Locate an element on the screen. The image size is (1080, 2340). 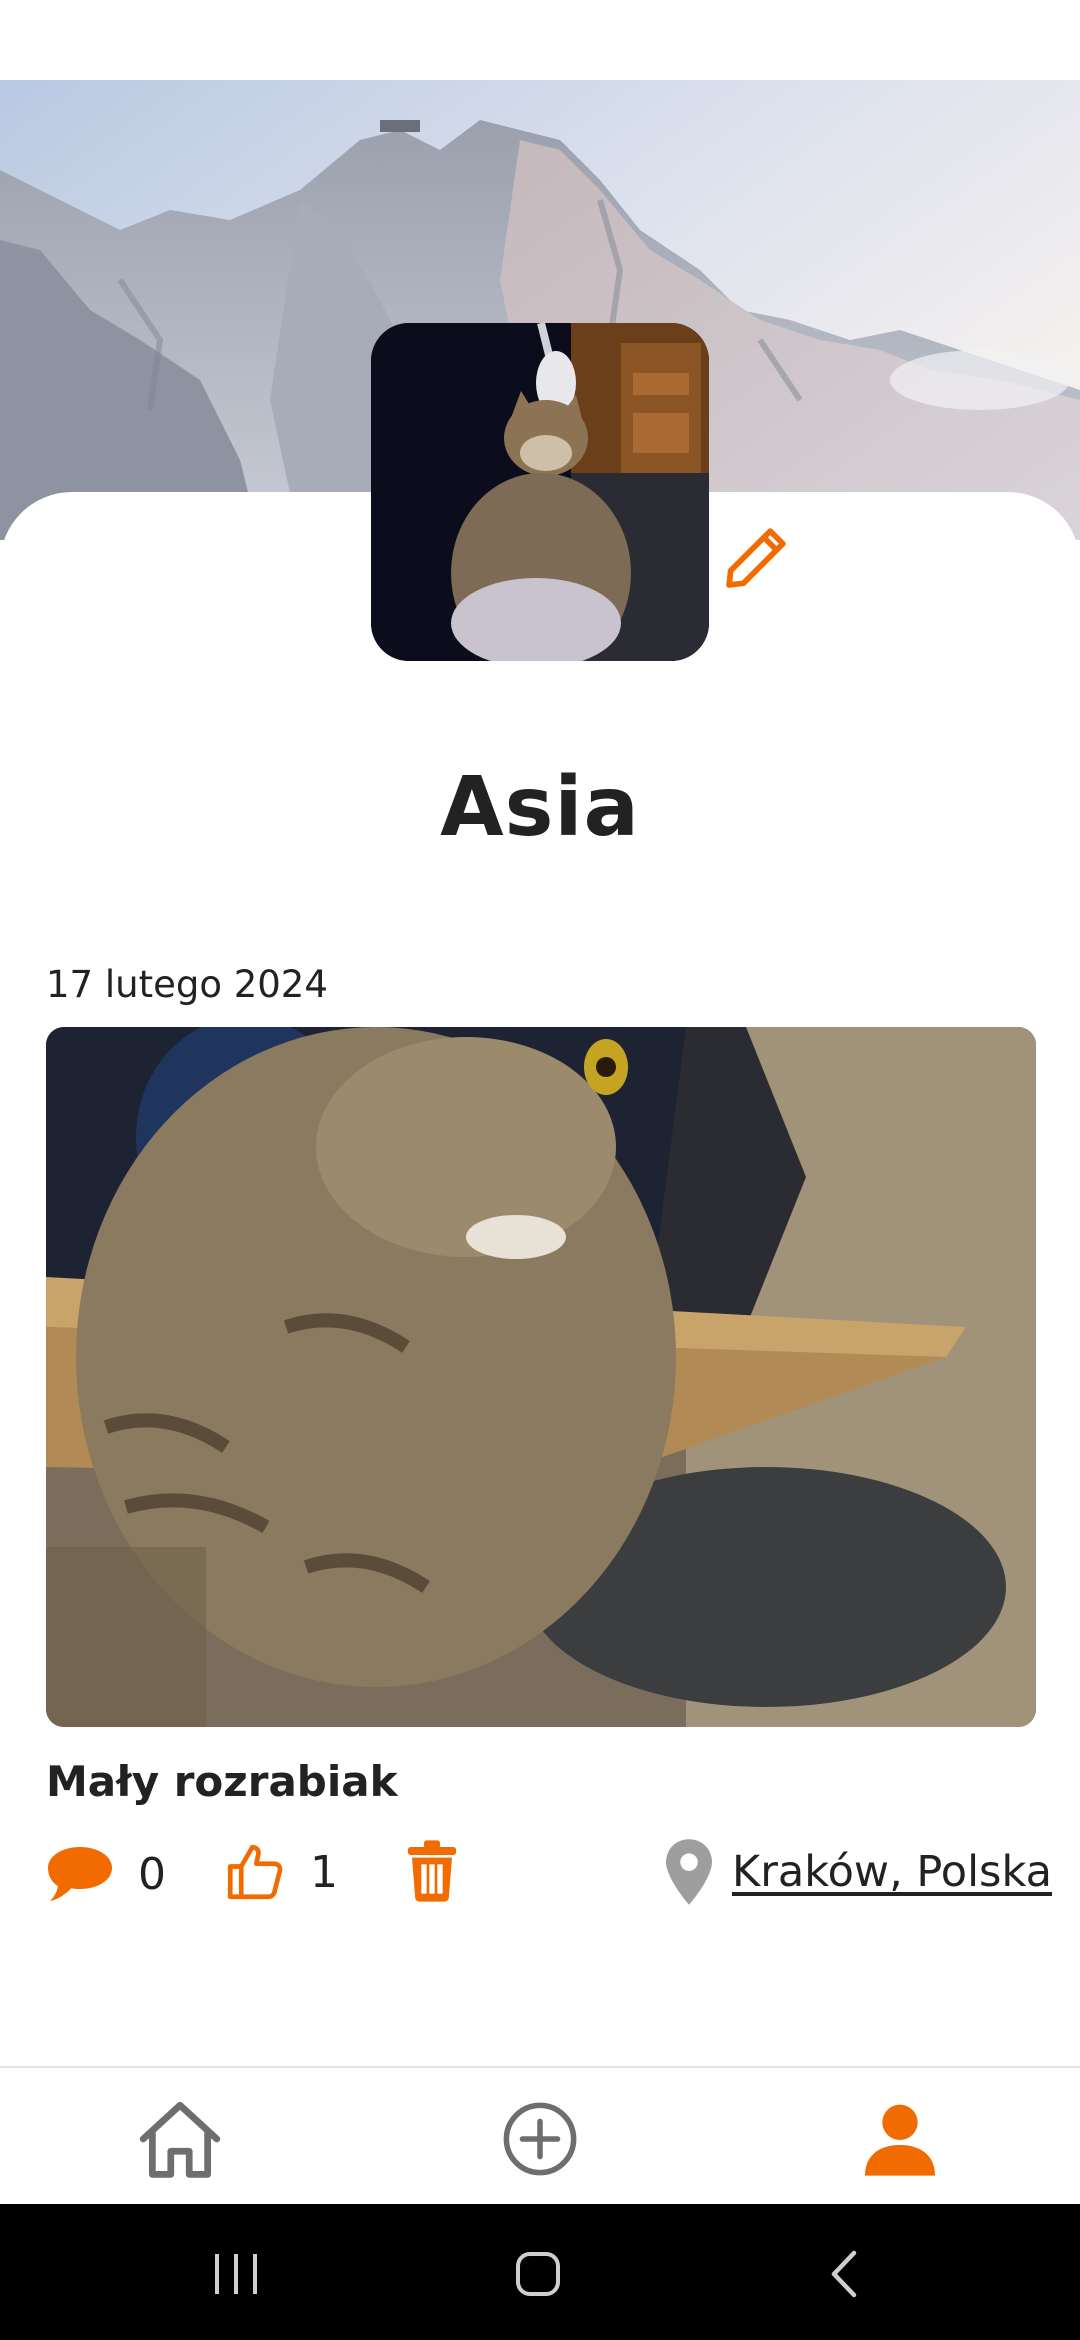
speech-bubble-icon is located at coordinates (80, 1874).